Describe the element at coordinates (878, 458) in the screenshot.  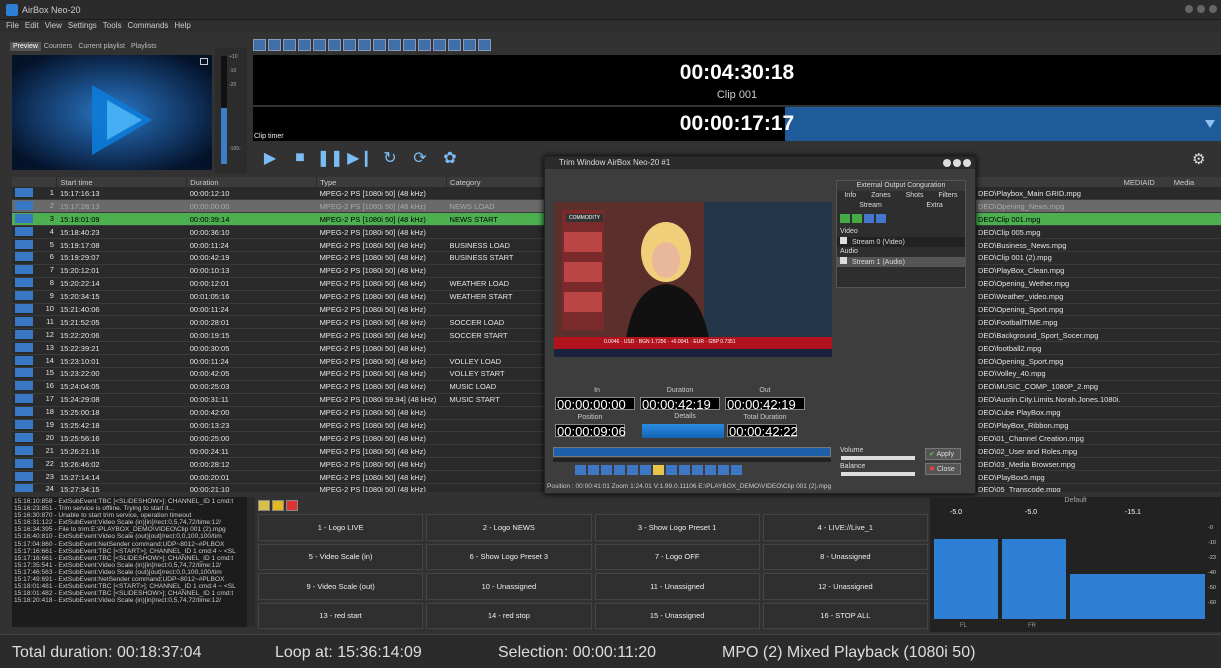
I see `volume-slider` at that location.